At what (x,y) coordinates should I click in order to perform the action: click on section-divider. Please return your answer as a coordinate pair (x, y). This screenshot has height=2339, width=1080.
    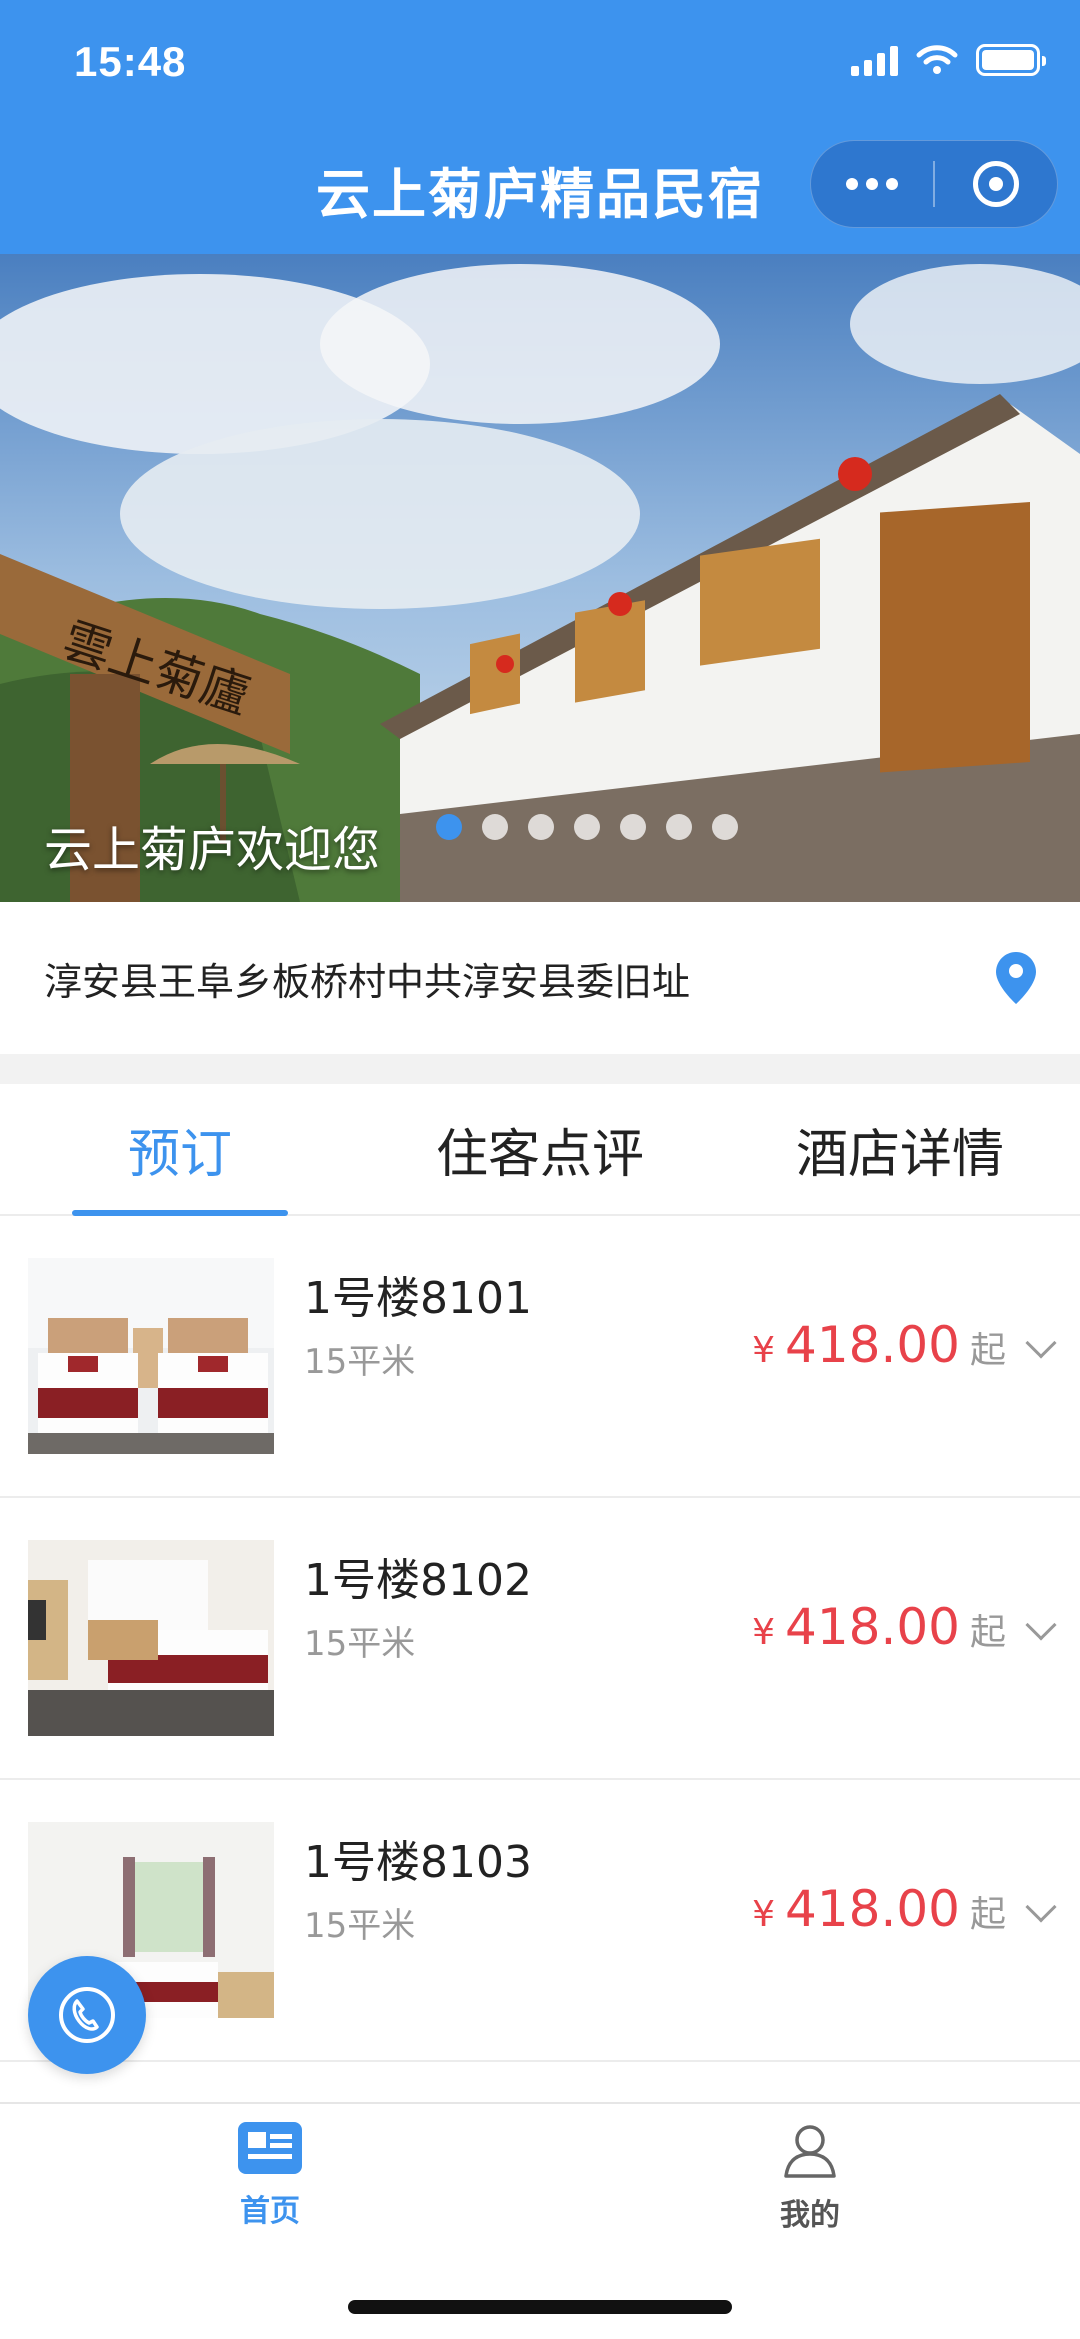
    Looking at the image, I should click on (540, 1069).